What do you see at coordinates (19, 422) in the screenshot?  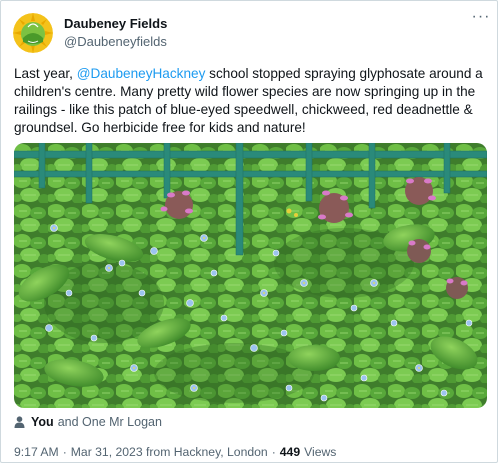 I see `person-icon` at bounding box center [19, 422].